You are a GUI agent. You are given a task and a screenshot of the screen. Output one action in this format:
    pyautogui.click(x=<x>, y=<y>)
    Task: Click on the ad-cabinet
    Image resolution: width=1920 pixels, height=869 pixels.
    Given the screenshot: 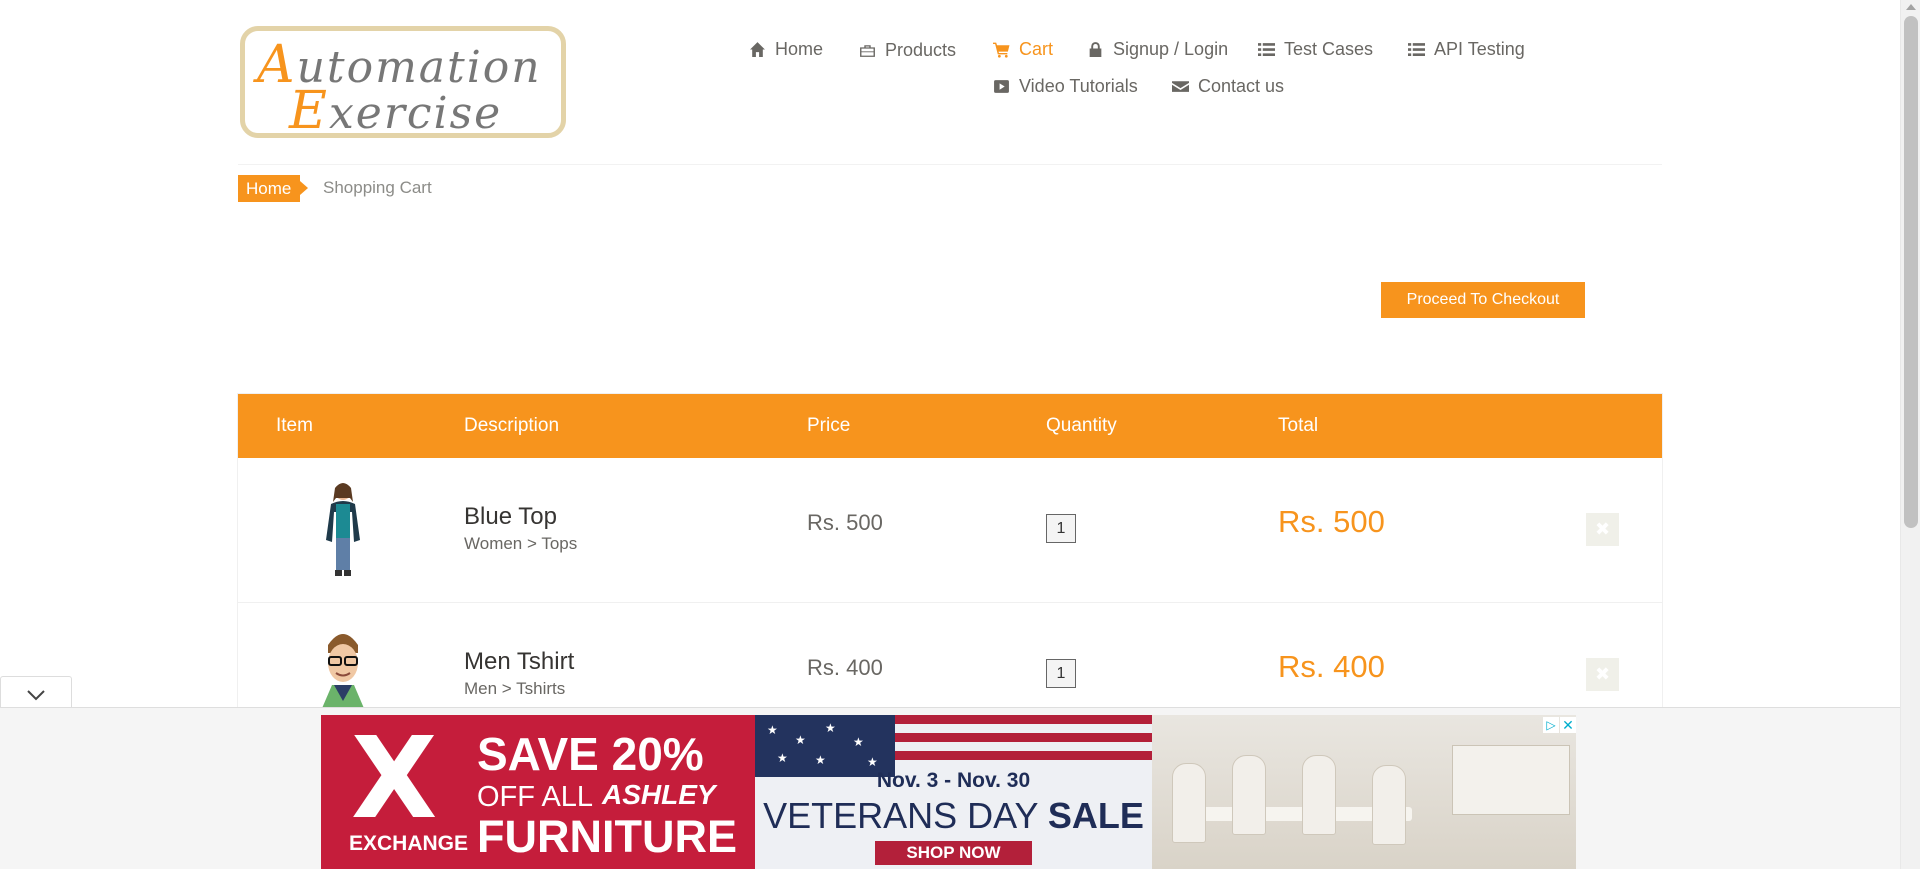 What is the action you would take?
    pyautogui.click(x=1511, y=780)
    